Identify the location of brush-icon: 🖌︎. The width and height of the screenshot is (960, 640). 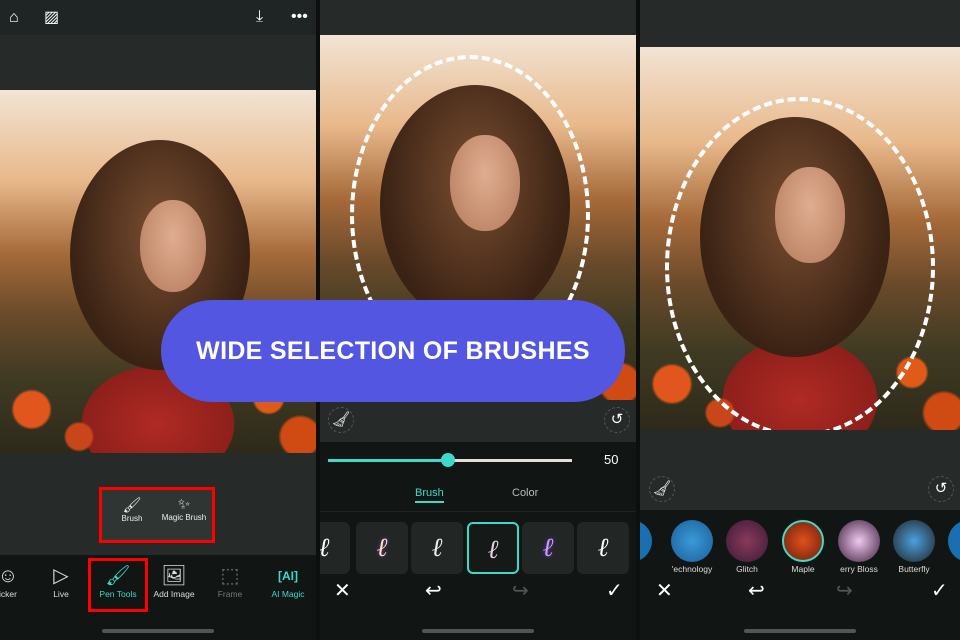
(132, 505).